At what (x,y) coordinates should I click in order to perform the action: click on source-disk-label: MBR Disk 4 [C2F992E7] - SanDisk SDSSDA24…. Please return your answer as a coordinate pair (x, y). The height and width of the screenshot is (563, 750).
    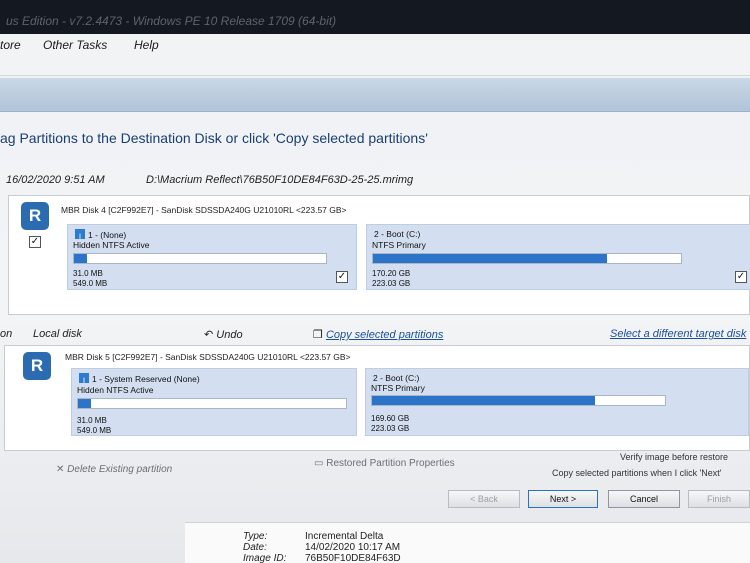
    Looking at the image, I should click on (204, 210).